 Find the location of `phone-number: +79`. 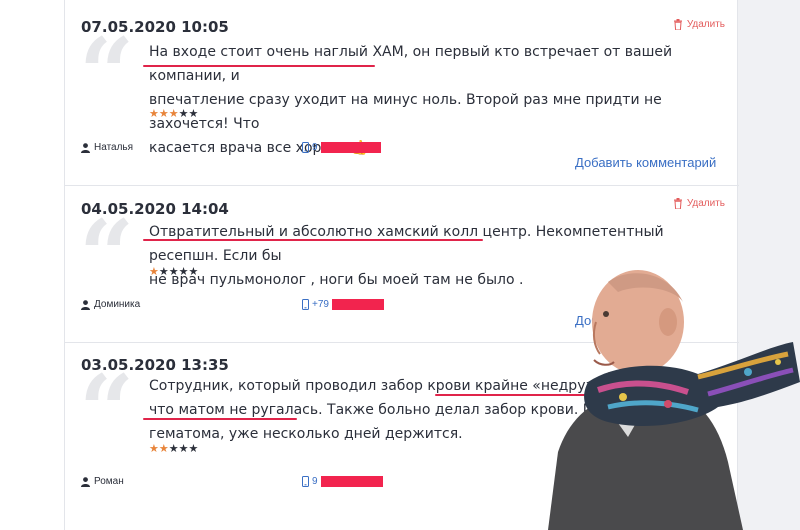

phone-number: +79 is located at coordinates (320, 304).